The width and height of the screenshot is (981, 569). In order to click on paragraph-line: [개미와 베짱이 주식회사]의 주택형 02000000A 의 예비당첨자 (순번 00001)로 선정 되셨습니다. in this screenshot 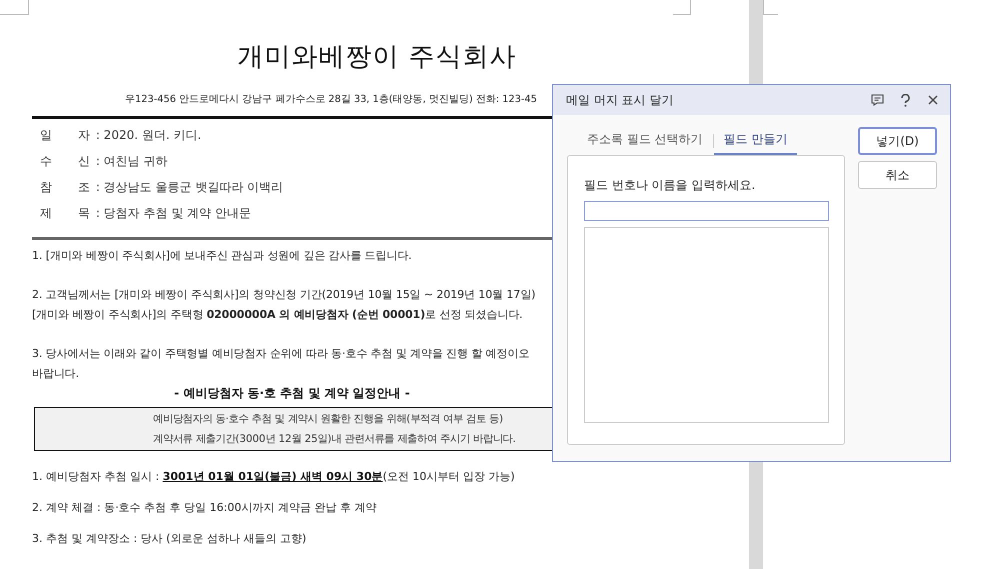, I will do `click(278, 315)`.